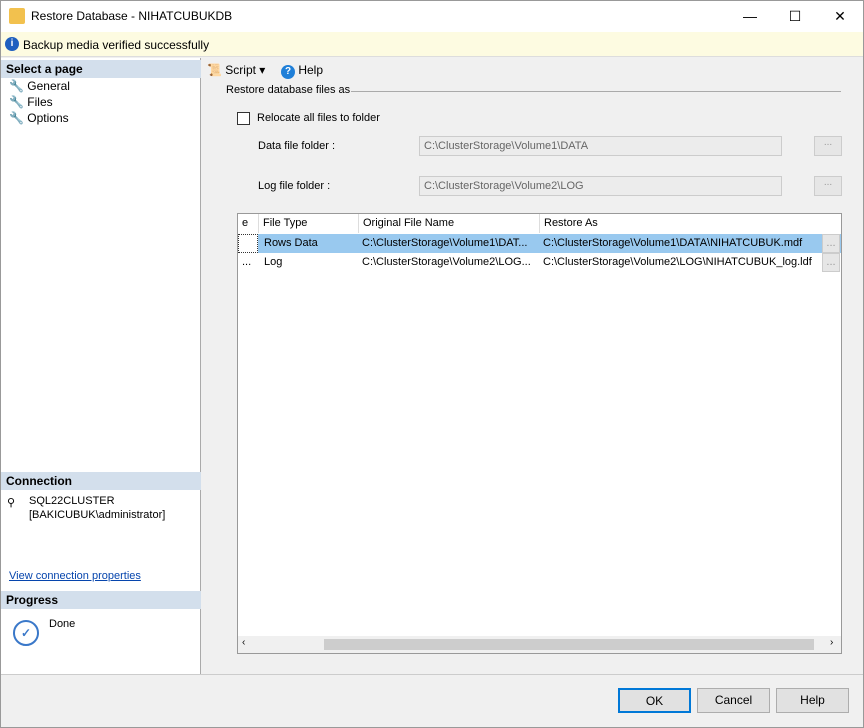  What do you see at coordinates (62, 624) in the screenshot?
I see `progress-status: Done` at bounding box center [62, 624].